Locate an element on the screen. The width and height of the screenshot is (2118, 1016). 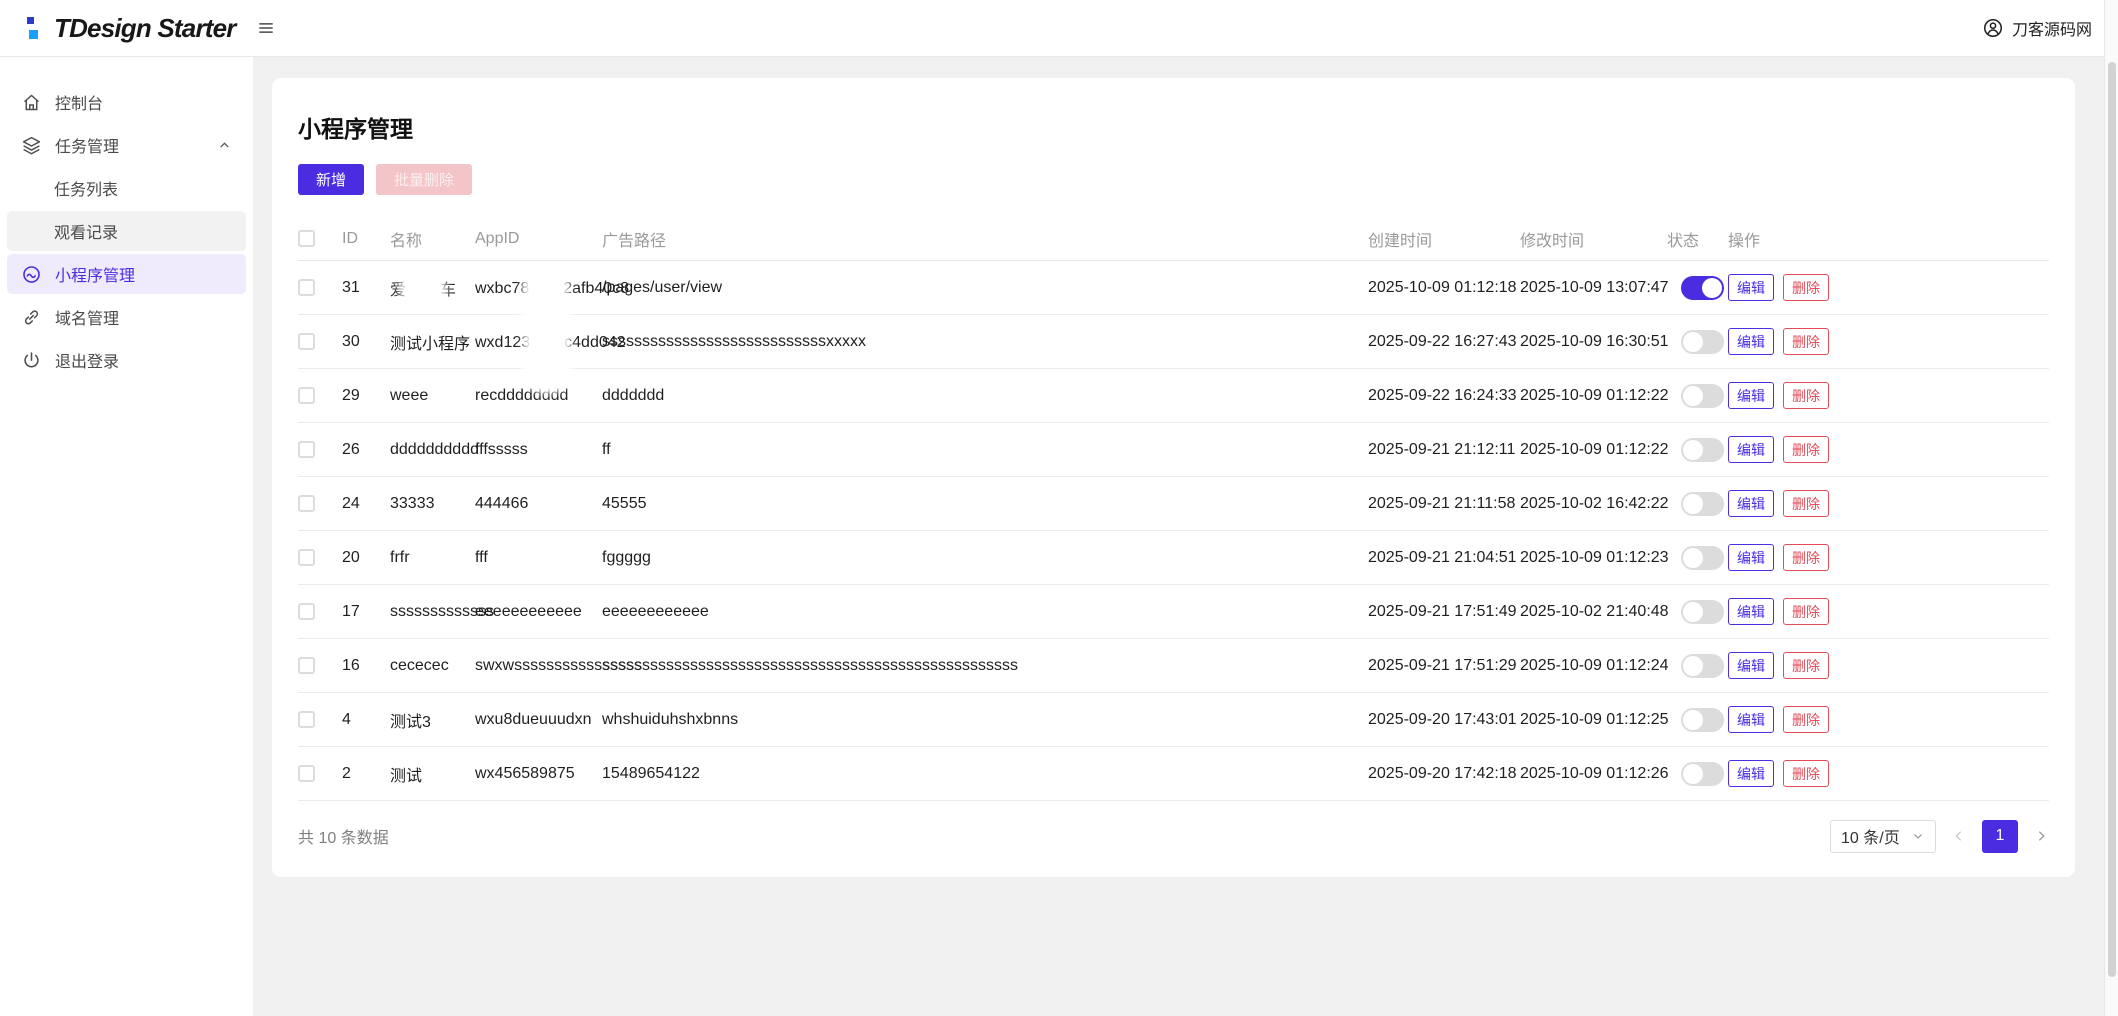
scrollbar-thumb is located at coordinates (2112, 519).